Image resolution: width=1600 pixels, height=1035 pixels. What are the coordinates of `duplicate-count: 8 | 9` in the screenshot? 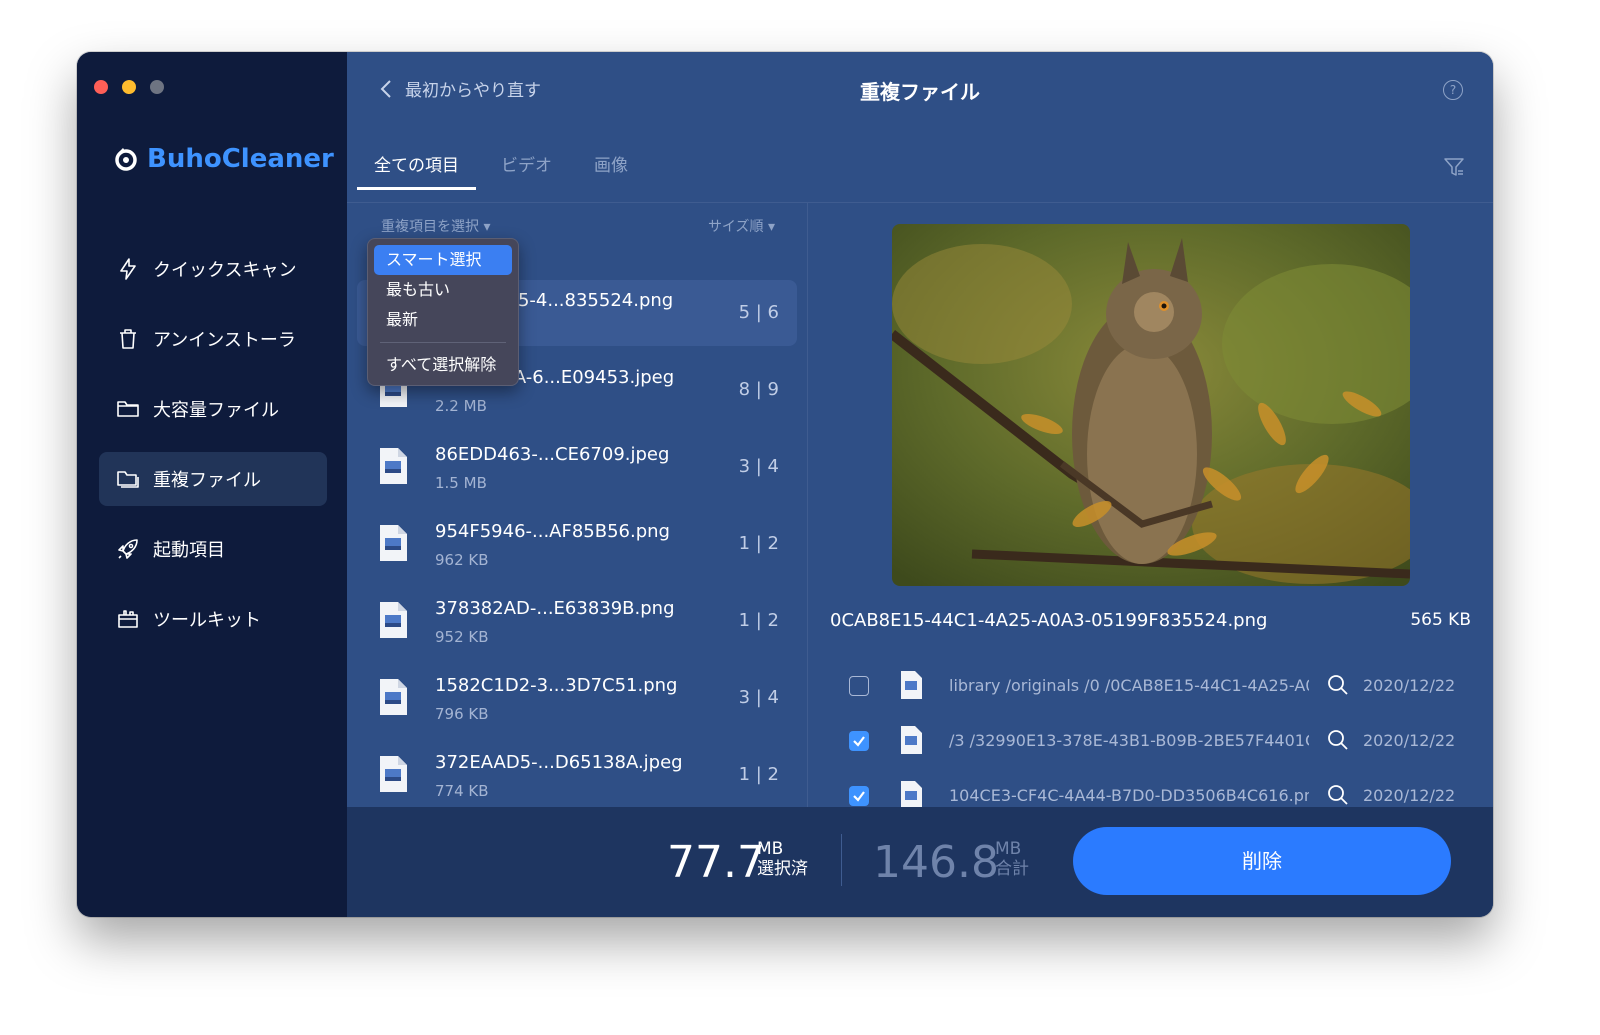 It's located at (758, 389).